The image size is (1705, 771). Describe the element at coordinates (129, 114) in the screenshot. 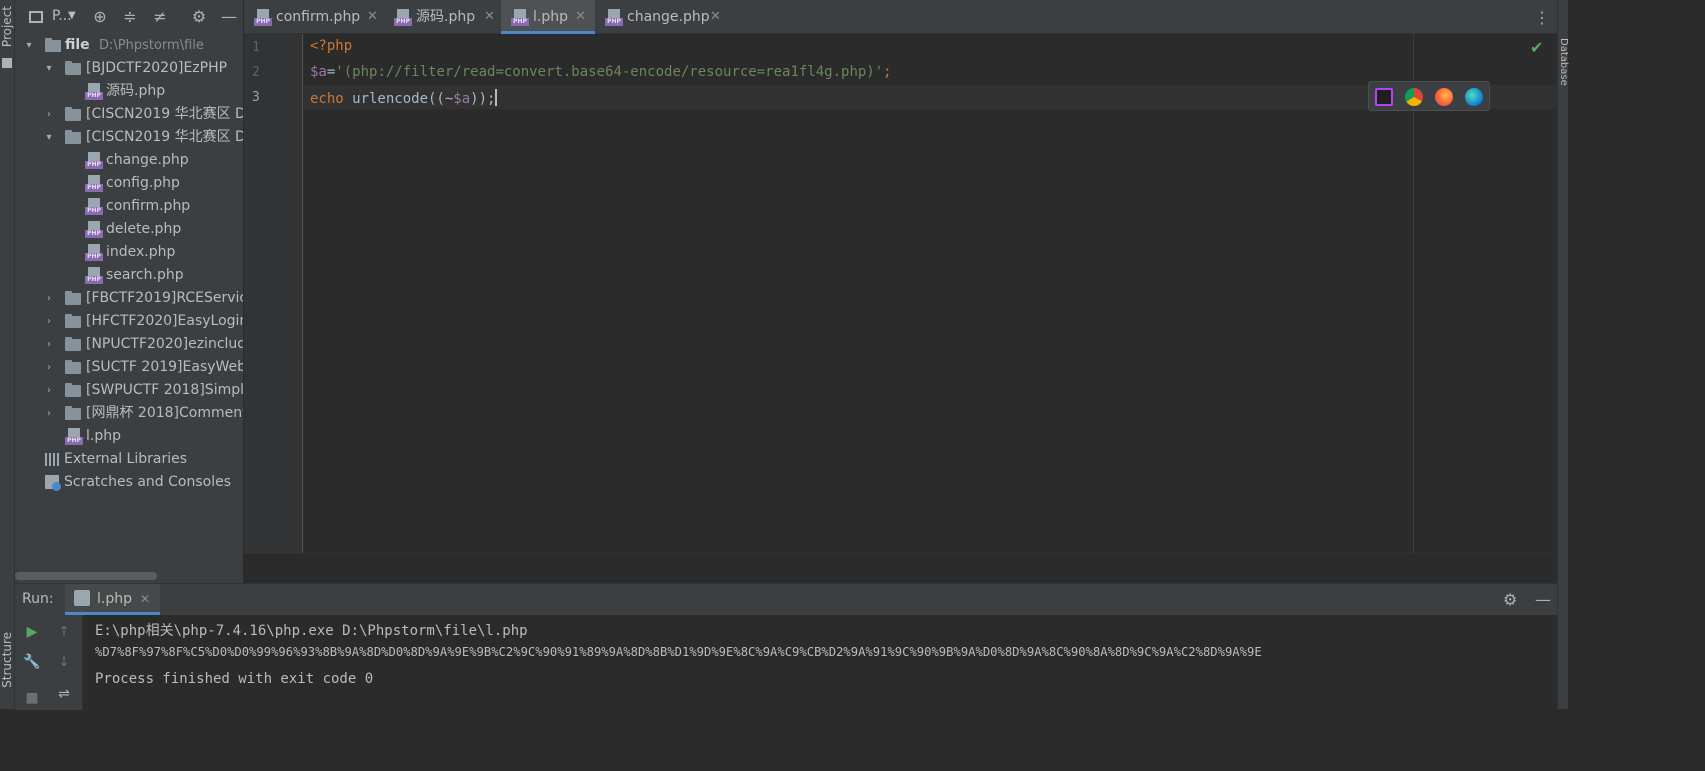

I see `tree-item-folder: › [CISCN2019 华北赛区 Da` at that location.